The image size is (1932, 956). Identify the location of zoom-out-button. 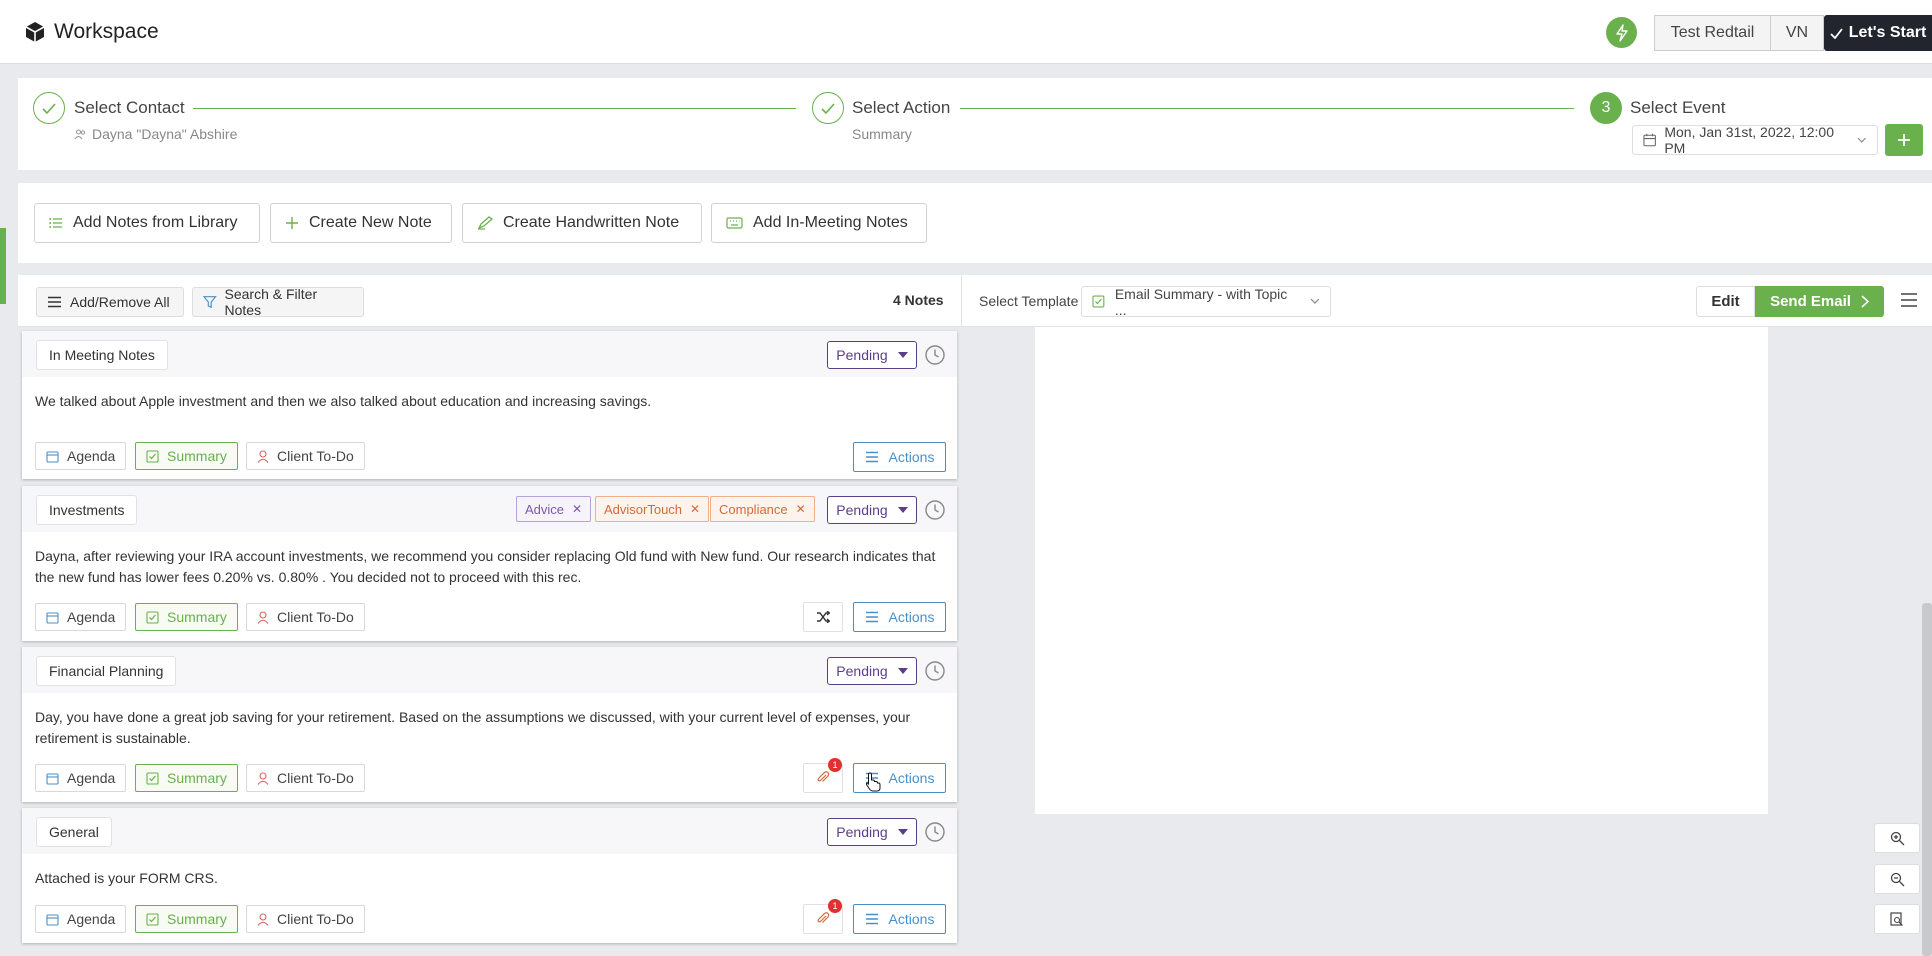
(1897, 879).